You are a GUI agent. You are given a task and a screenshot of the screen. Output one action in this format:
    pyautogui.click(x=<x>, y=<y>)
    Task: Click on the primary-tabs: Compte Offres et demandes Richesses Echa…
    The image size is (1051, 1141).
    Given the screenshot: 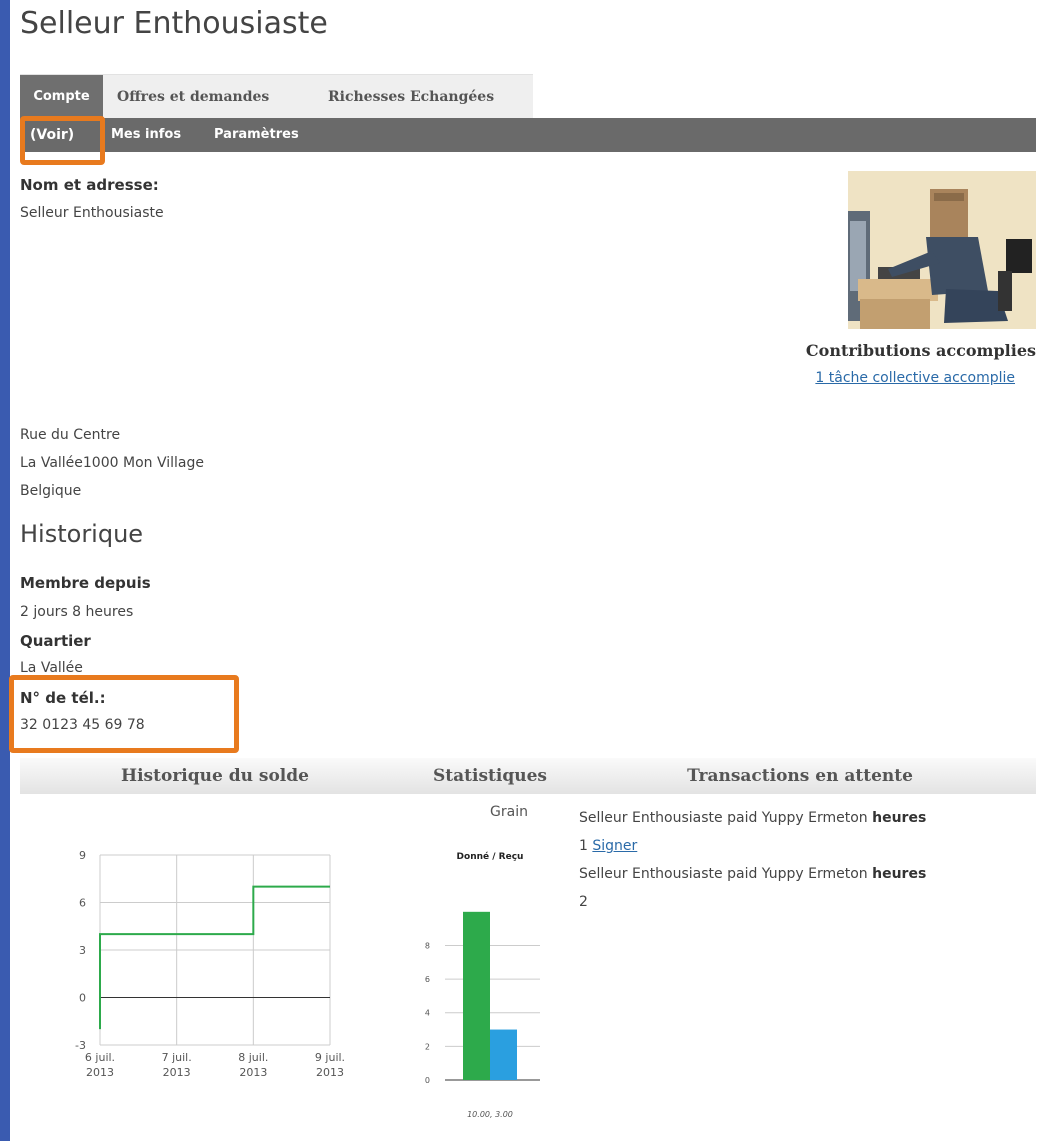 What is the action you would take?
    pyautogui.click(x=276, y=96)
    